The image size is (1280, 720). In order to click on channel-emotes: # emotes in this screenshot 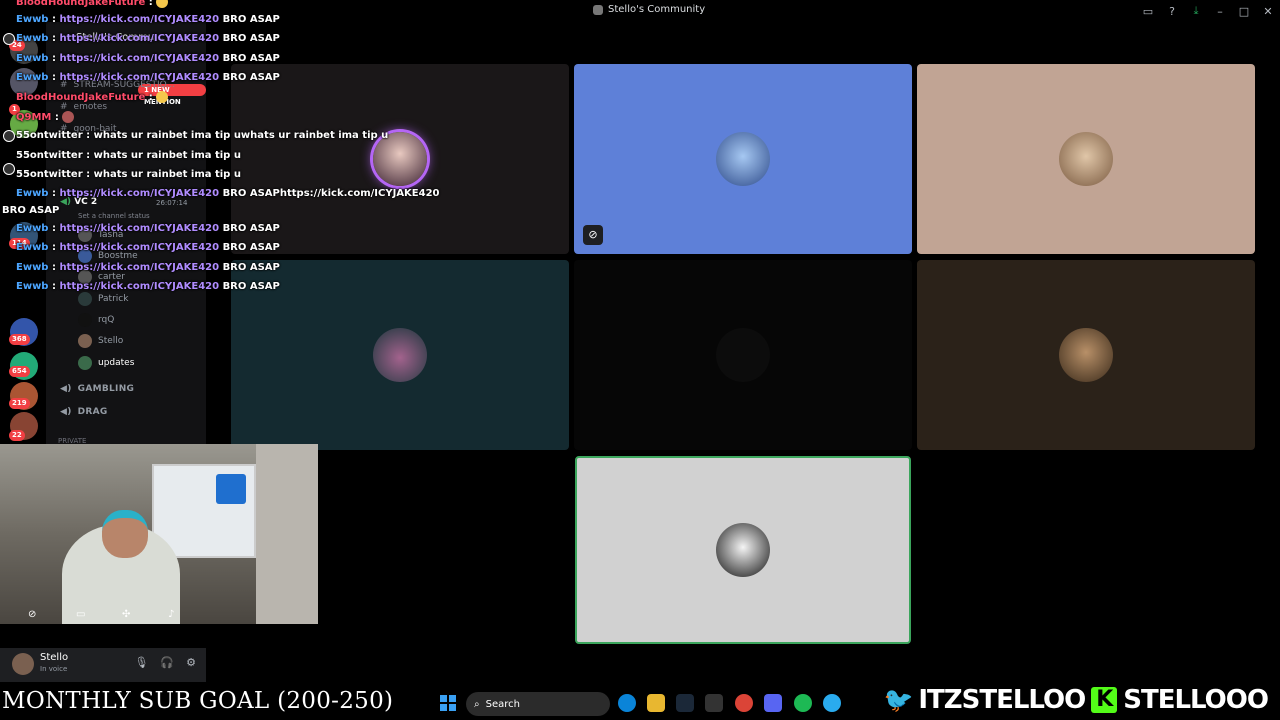, I will do `click(83, 107)`.